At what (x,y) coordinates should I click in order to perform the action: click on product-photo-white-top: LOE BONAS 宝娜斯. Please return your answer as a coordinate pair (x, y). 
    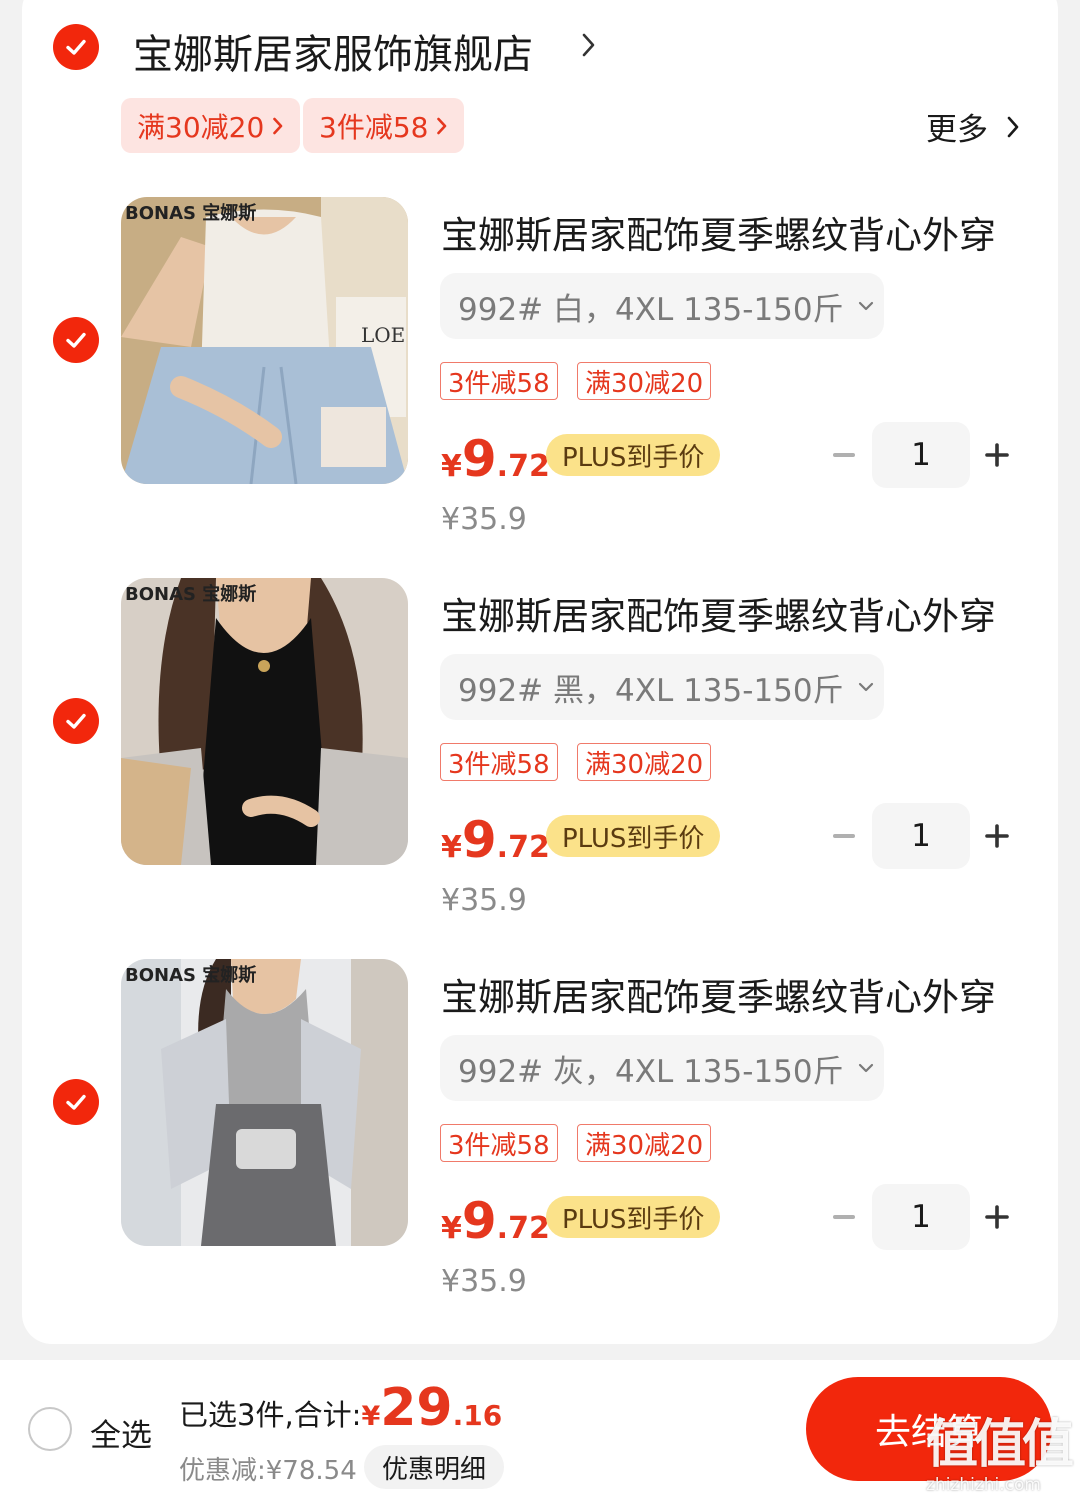
    Looking at the image, I should click on (264, 340).